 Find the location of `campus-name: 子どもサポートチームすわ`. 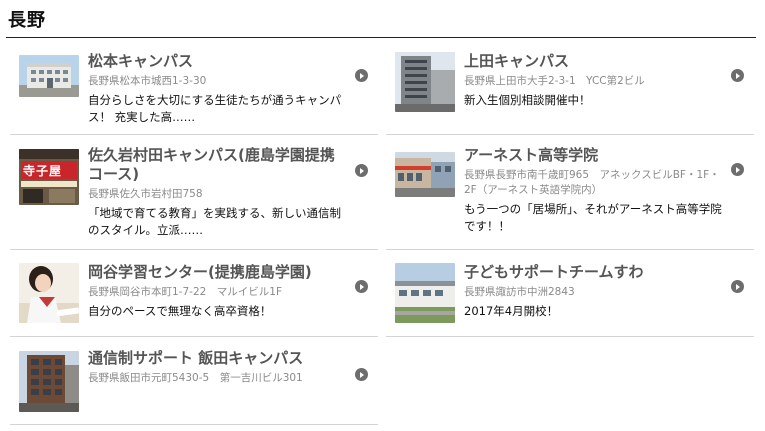

campus-name: 子どもサポートチームすわ is located at coordinates (593, 272).